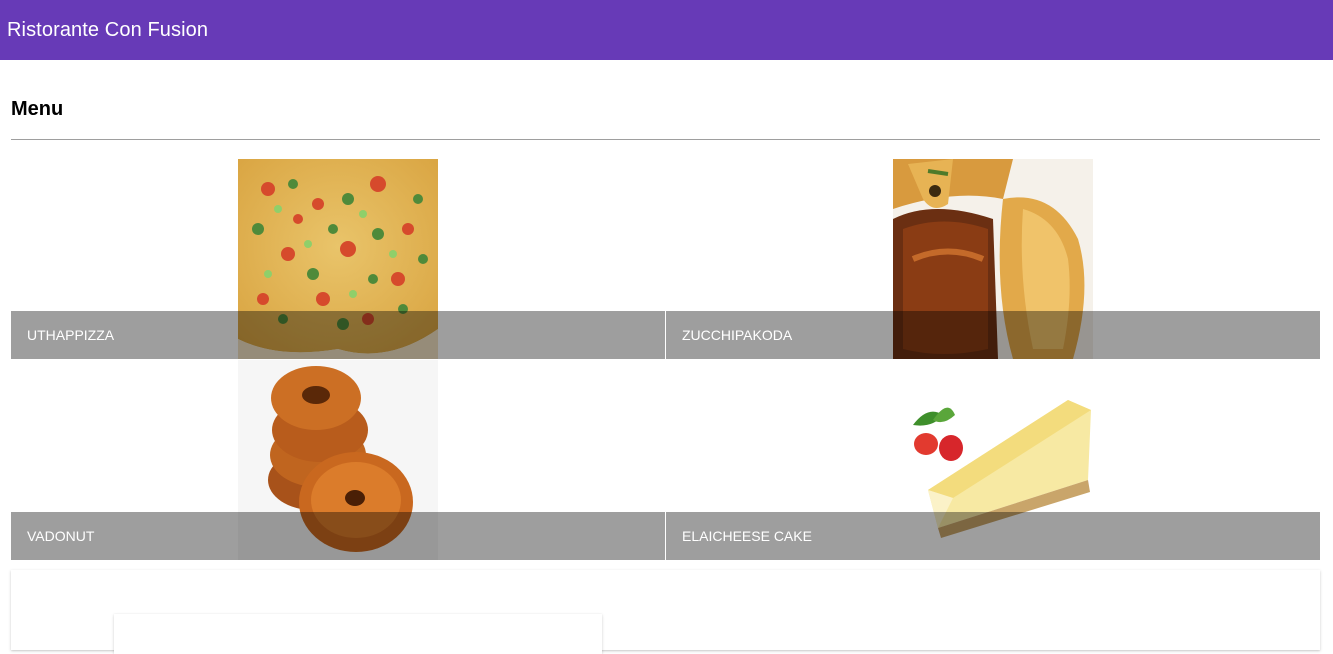 The image size is (1333, 654). I want to click on dish-name: VadonuT, so click(338, 536).